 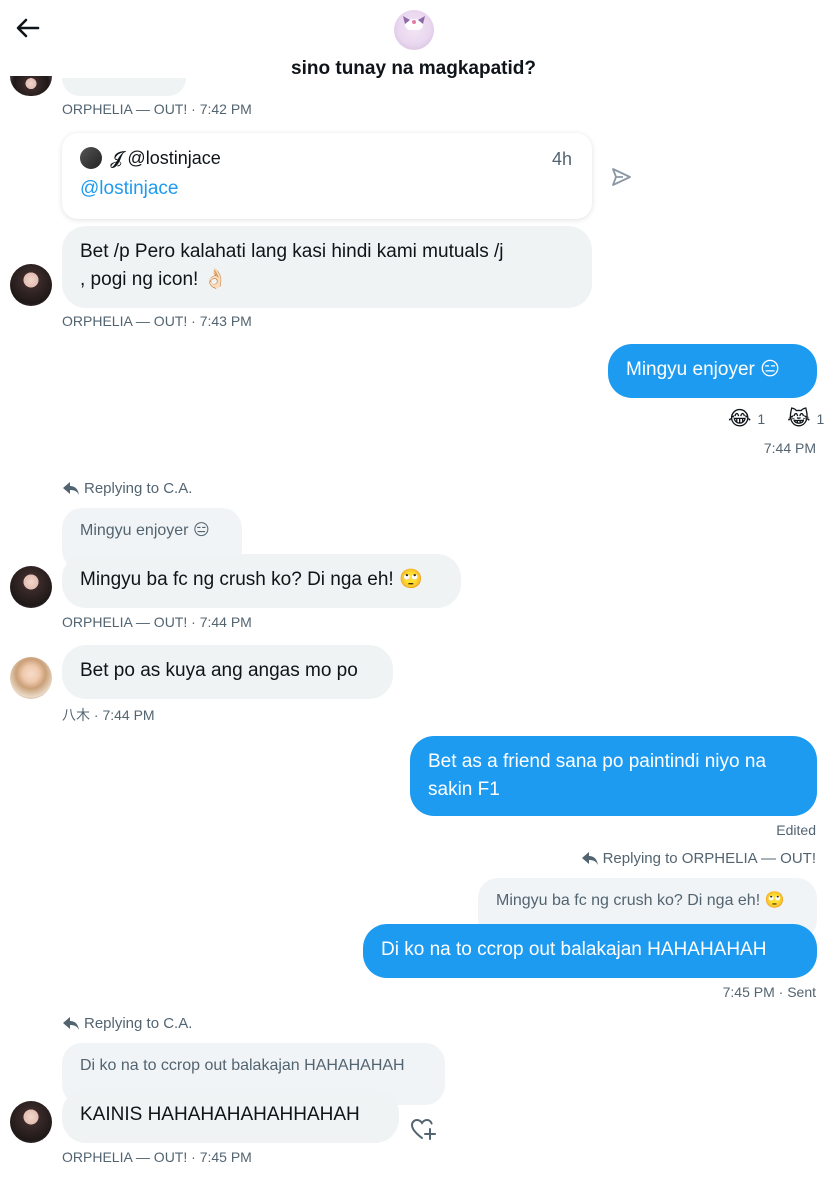 I want to click on message-bubble: KAINIS HAHAHAHAHAHHAHAH, so click(x=230, y=1116).